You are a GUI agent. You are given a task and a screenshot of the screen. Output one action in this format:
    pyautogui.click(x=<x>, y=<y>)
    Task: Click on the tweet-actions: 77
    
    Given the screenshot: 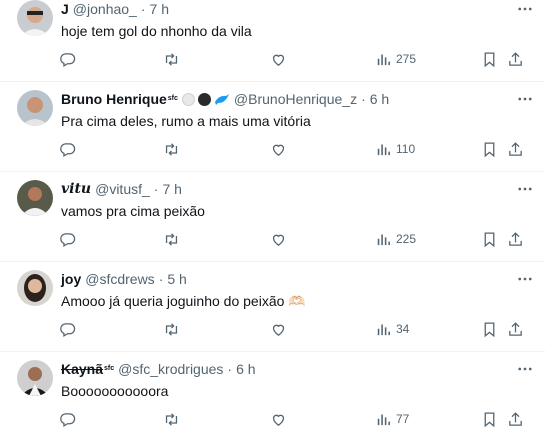 What is the action you would take?
    pyautogui.click(x=301, y=419)
    